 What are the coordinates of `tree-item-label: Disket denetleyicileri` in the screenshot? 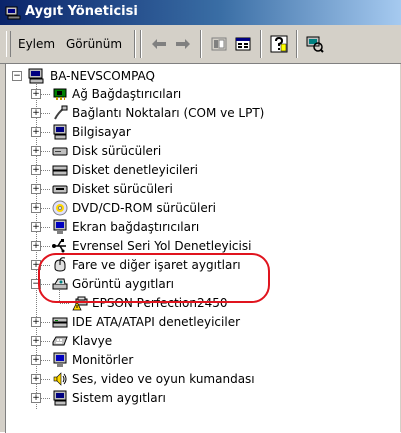 It's located at (135, 170).